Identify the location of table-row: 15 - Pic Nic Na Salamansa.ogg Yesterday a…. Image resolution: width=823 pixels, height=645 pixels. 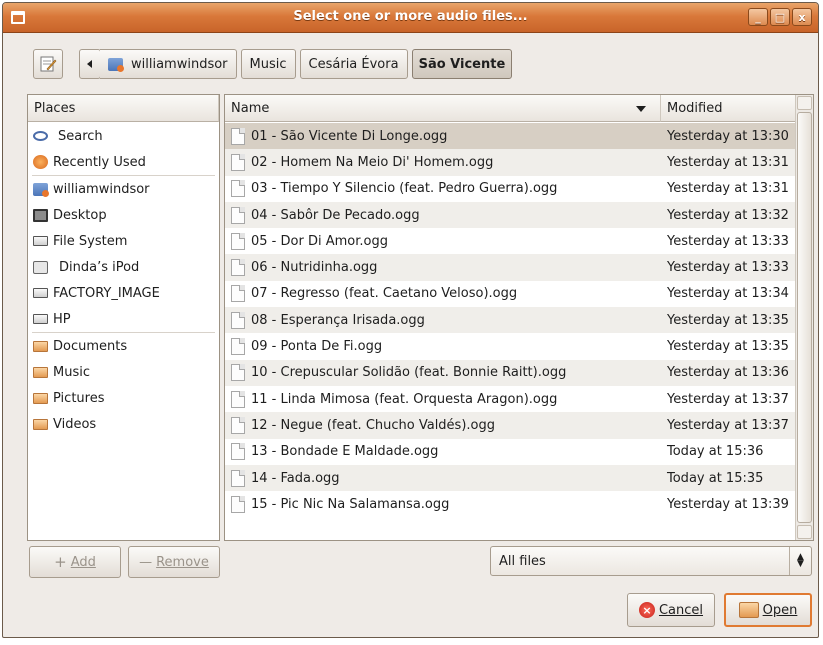
(511, 504).